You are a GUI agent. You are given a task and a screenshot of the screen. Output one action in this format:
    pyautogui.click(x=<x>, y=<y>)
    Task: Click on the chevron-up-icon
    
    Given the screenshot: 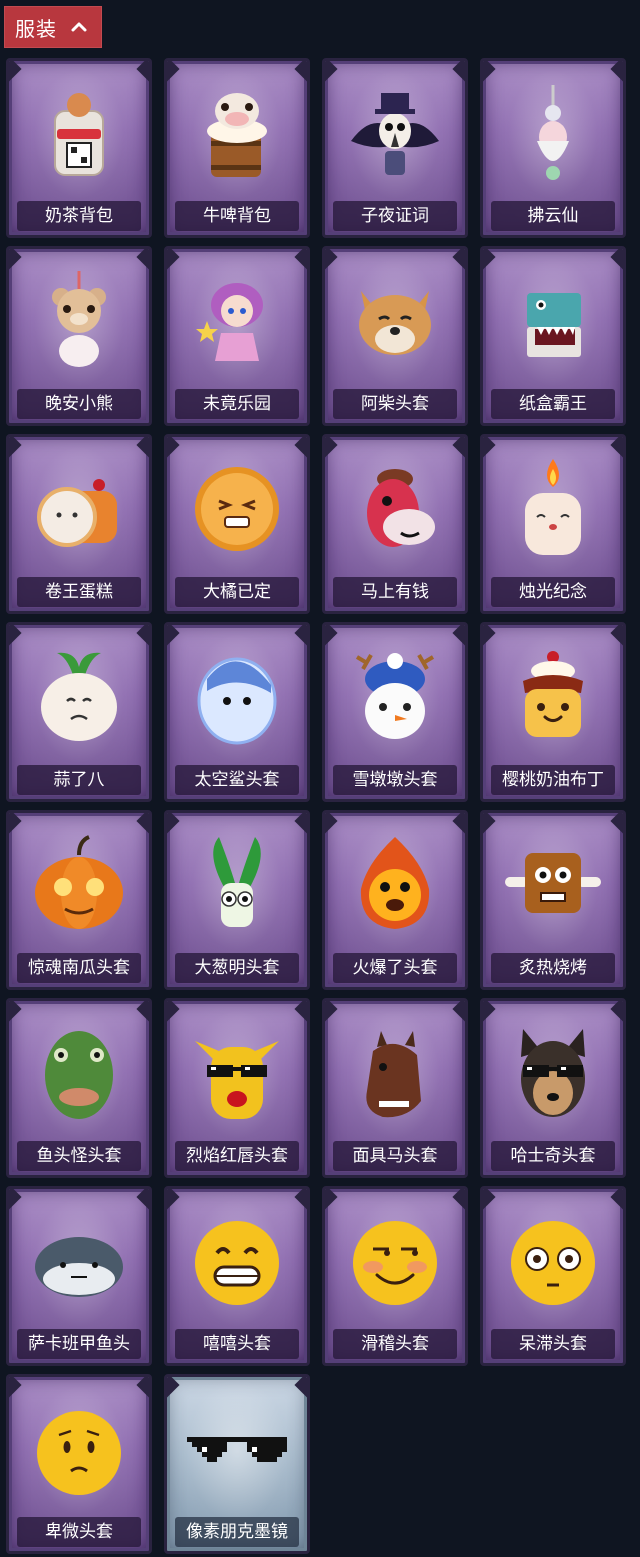 What is the action you would take?
    pyautogui.click(x=79, y=27)
    